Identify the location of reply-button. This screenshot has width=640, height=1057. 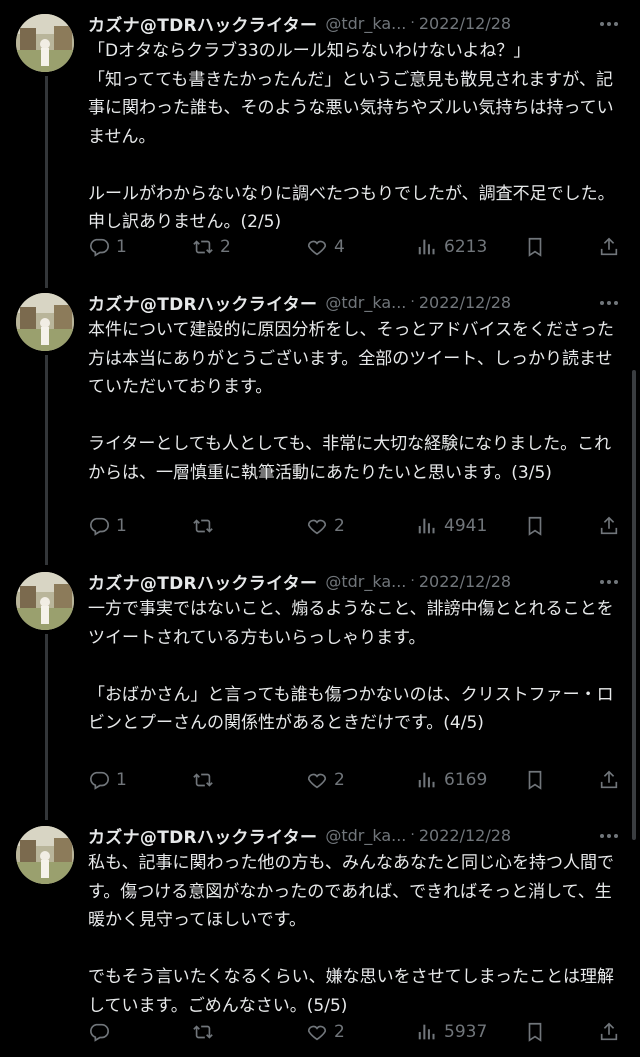
(102, 1032).